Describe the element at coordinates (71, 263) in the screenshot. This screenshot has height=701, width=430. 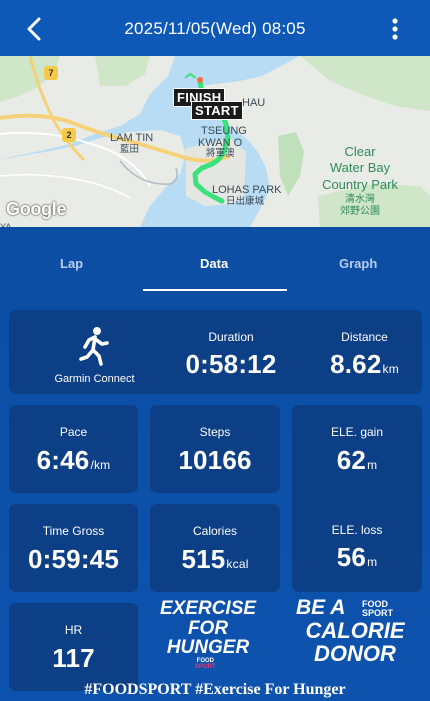
I see `tab-lap: Lap` at that location.